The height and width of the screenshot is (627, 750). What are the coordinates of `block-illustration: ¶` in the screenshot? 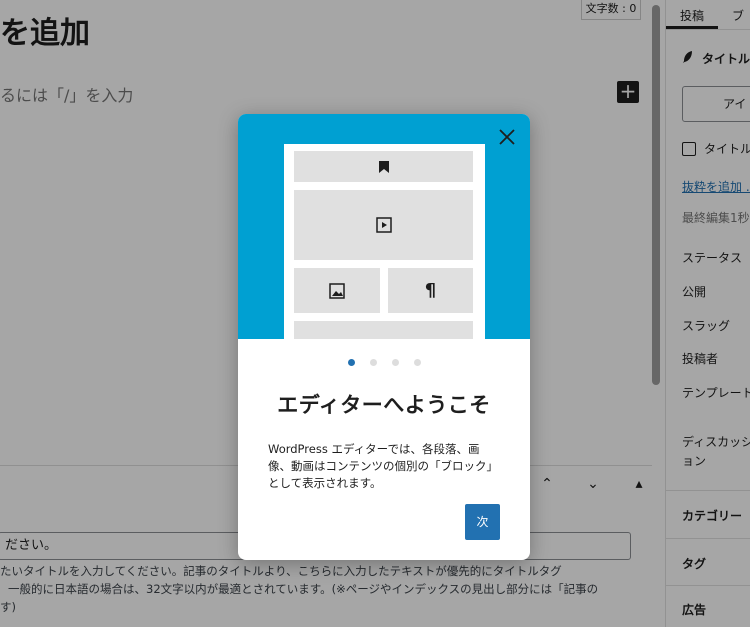 It's located at (384, 241).